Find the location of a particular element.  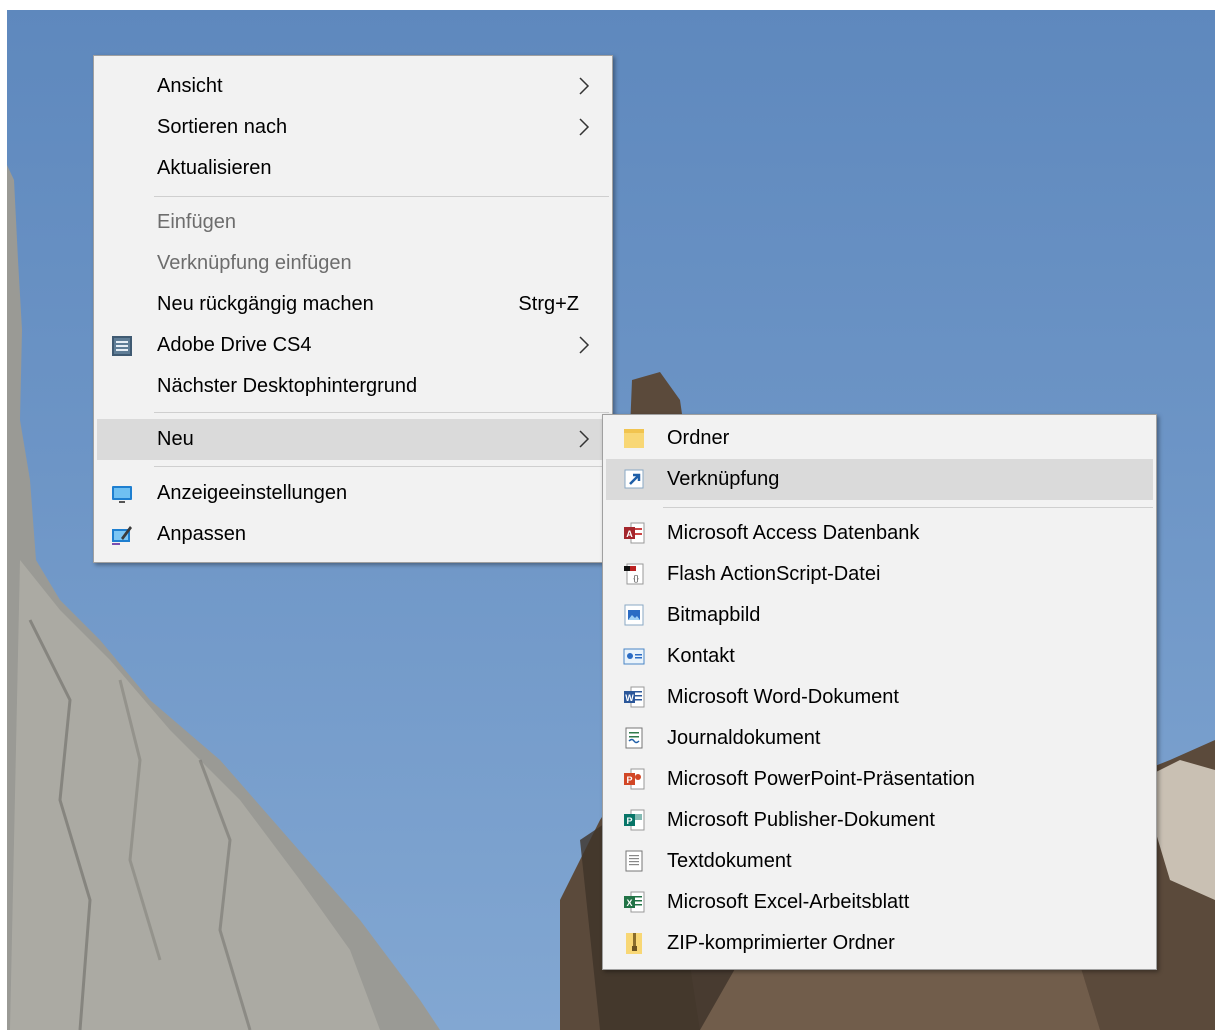

submenu-item-label: Journaldokument is located at coordinates (744, 738).